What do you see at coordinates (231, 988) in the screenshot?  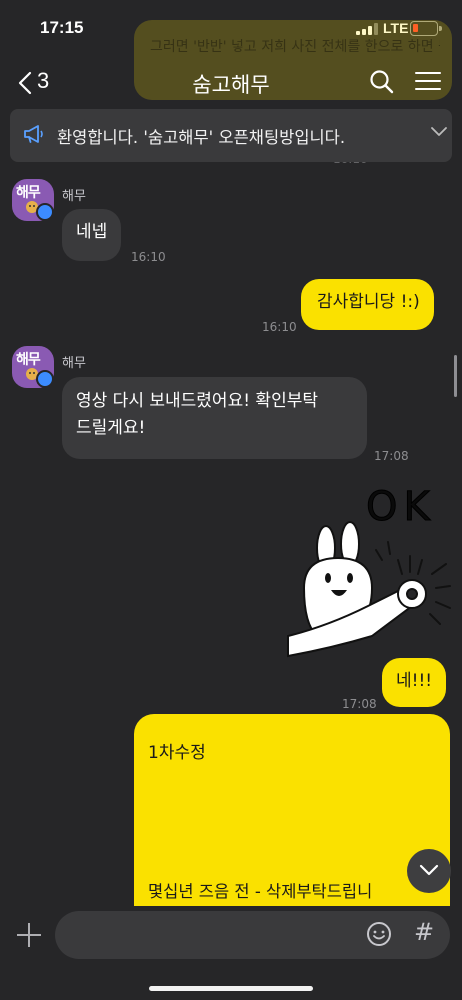 I see `home-indicator` at bounding box center [231, 988].